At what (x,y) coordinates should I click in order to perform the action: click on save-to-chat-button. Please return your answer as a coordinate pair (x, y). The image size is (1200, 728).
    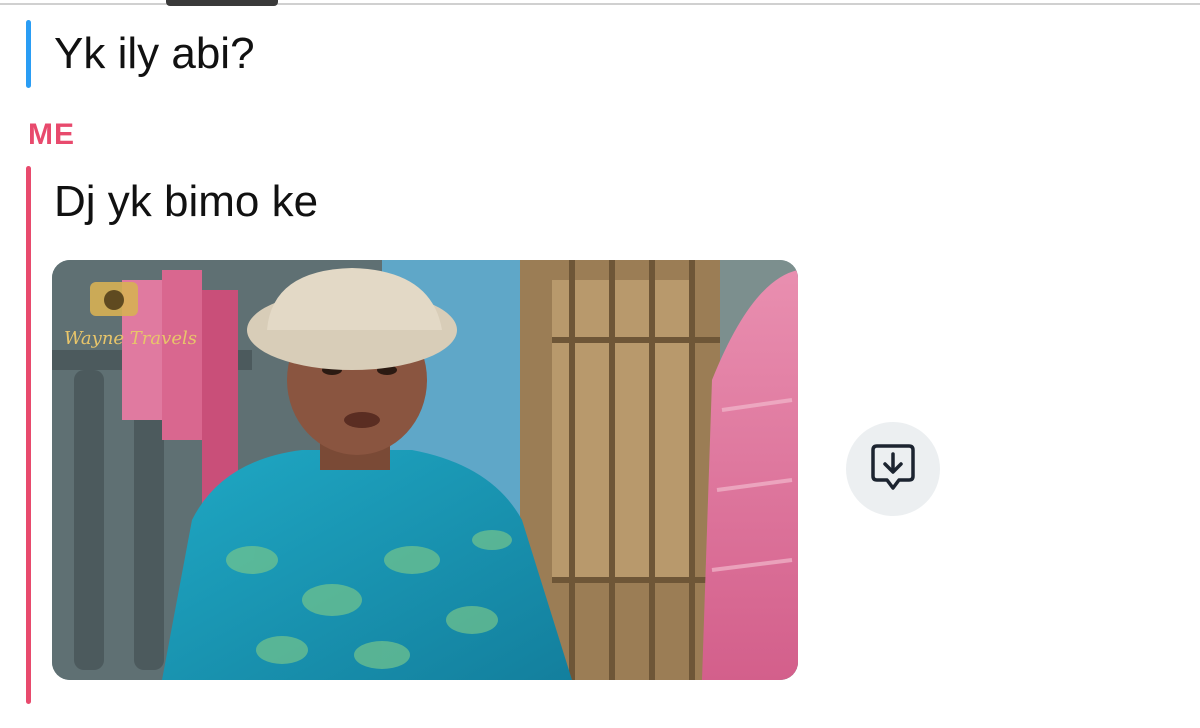
    Looking at the image, I should click on (893, 469).